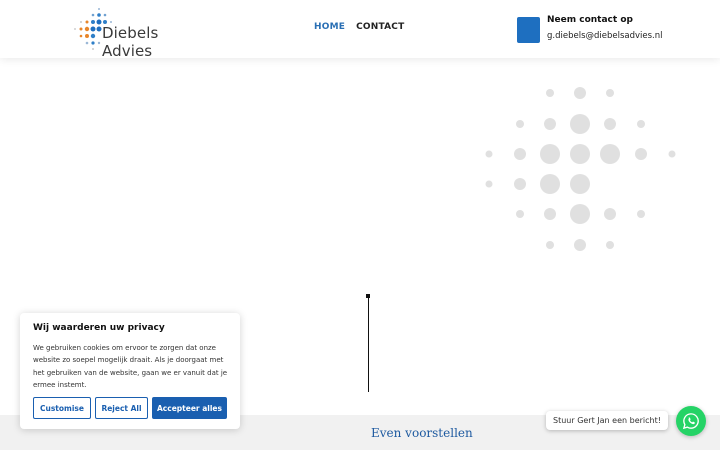 Image resolution: width=720 pixels, height=450 pixels. Describe the element at coordinates (130, 42) in the screenshot. I see `logo-text: Diebels Advies` at that location.